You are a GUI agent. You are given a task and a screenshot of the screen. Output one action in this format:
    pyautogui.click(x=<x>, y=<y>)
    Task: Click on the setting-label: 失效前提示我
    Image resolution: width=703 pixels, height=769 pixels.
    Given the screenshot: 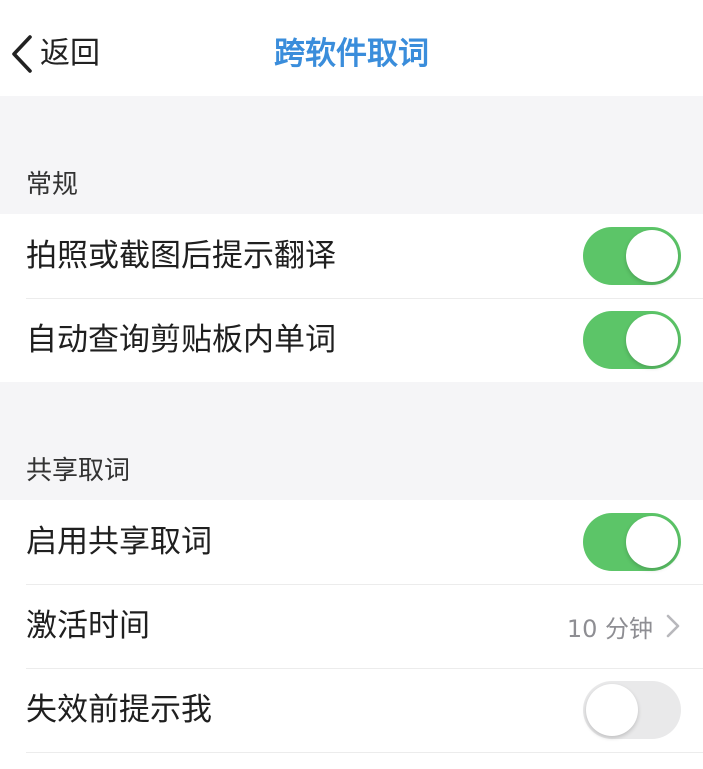 What is the action you would take?
    pyautogui.click(x=119, y=710)
    